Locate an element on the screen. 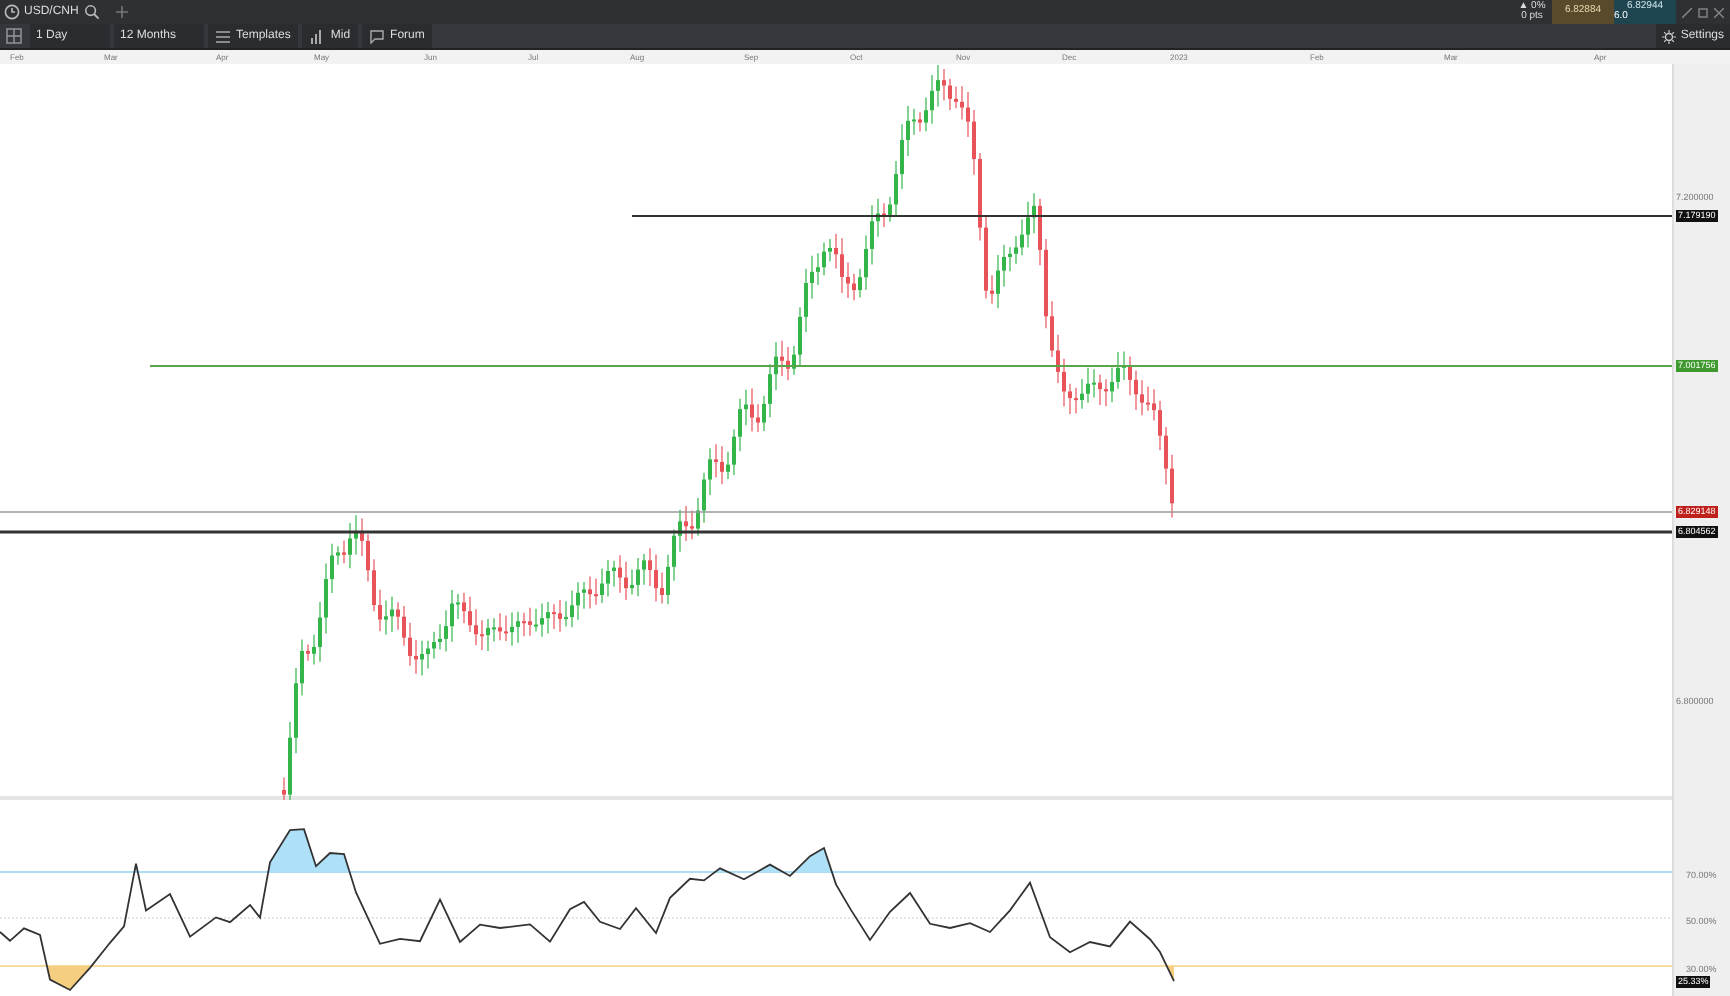  search-icon is located at coordinates (92, 12).